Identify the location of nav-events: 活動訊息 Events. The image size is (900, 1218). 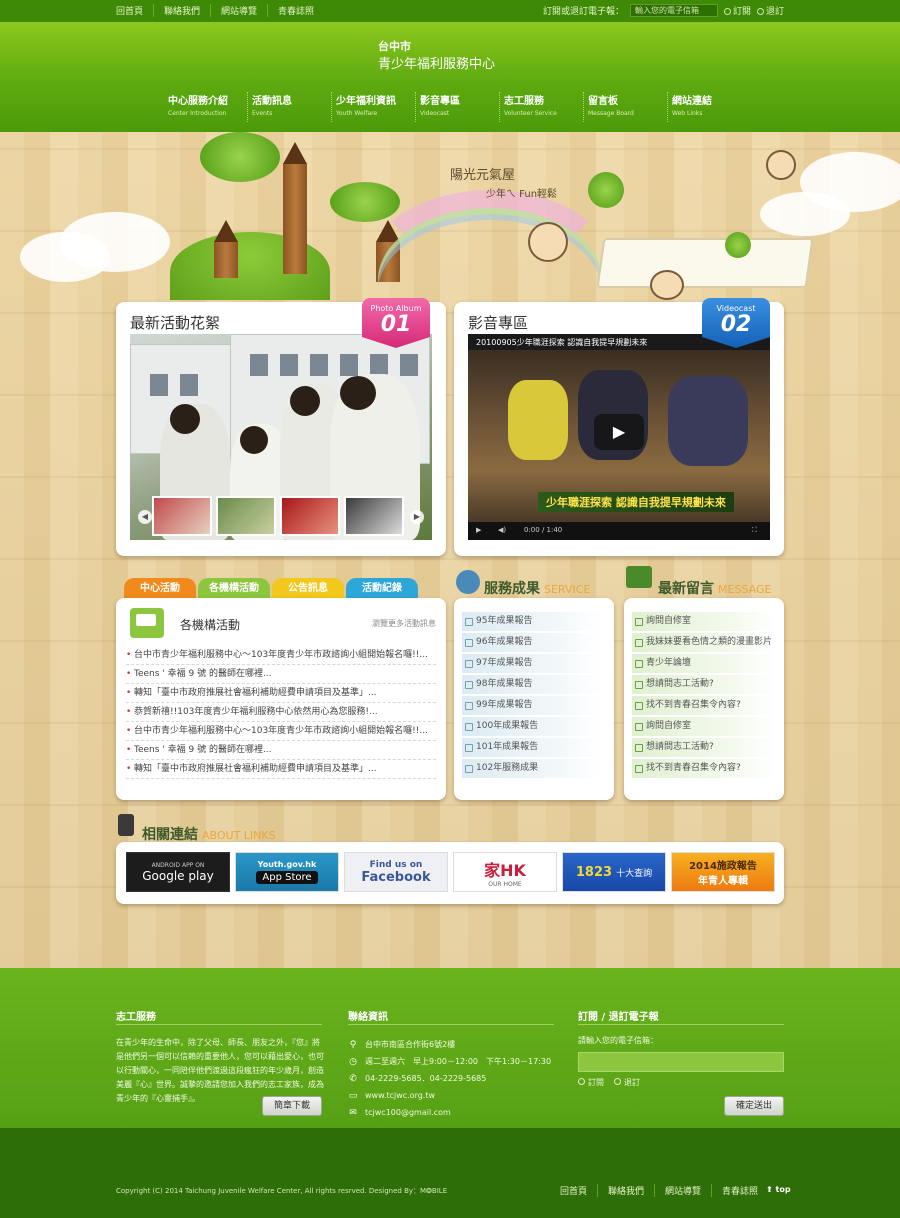
(290, 107).